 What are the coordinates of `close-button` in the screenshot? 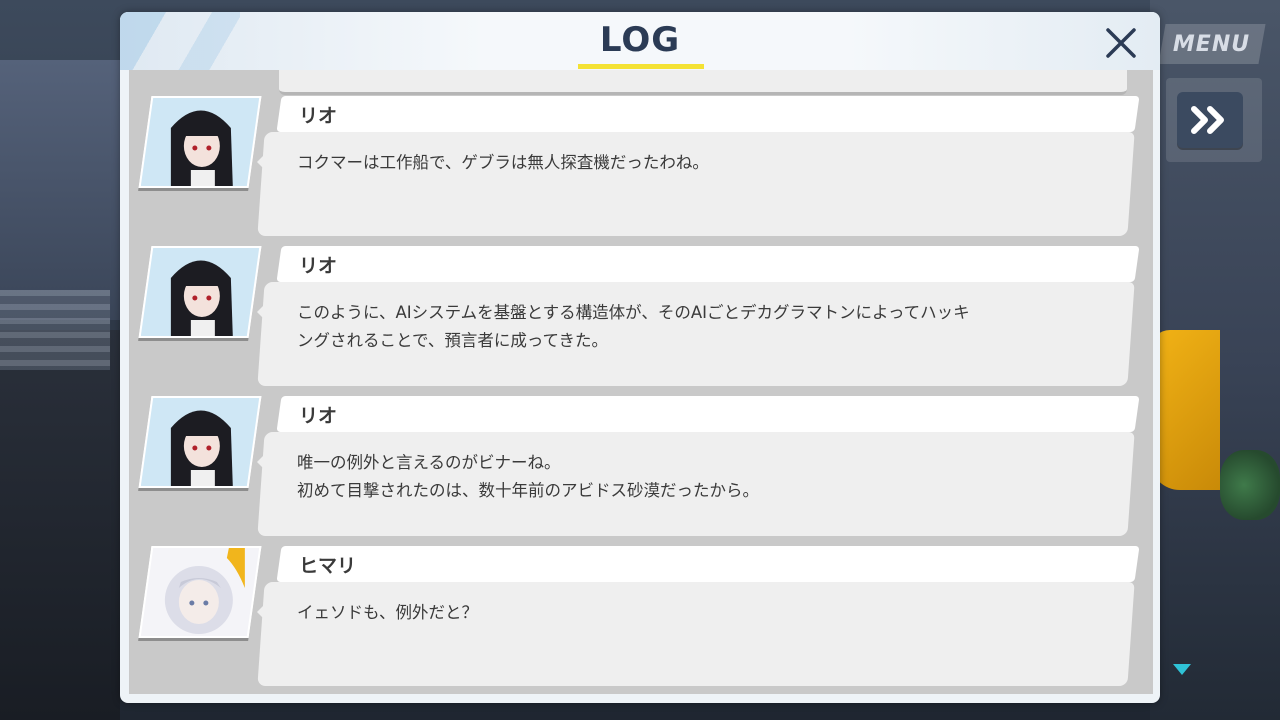 It's located at (1121, 43).